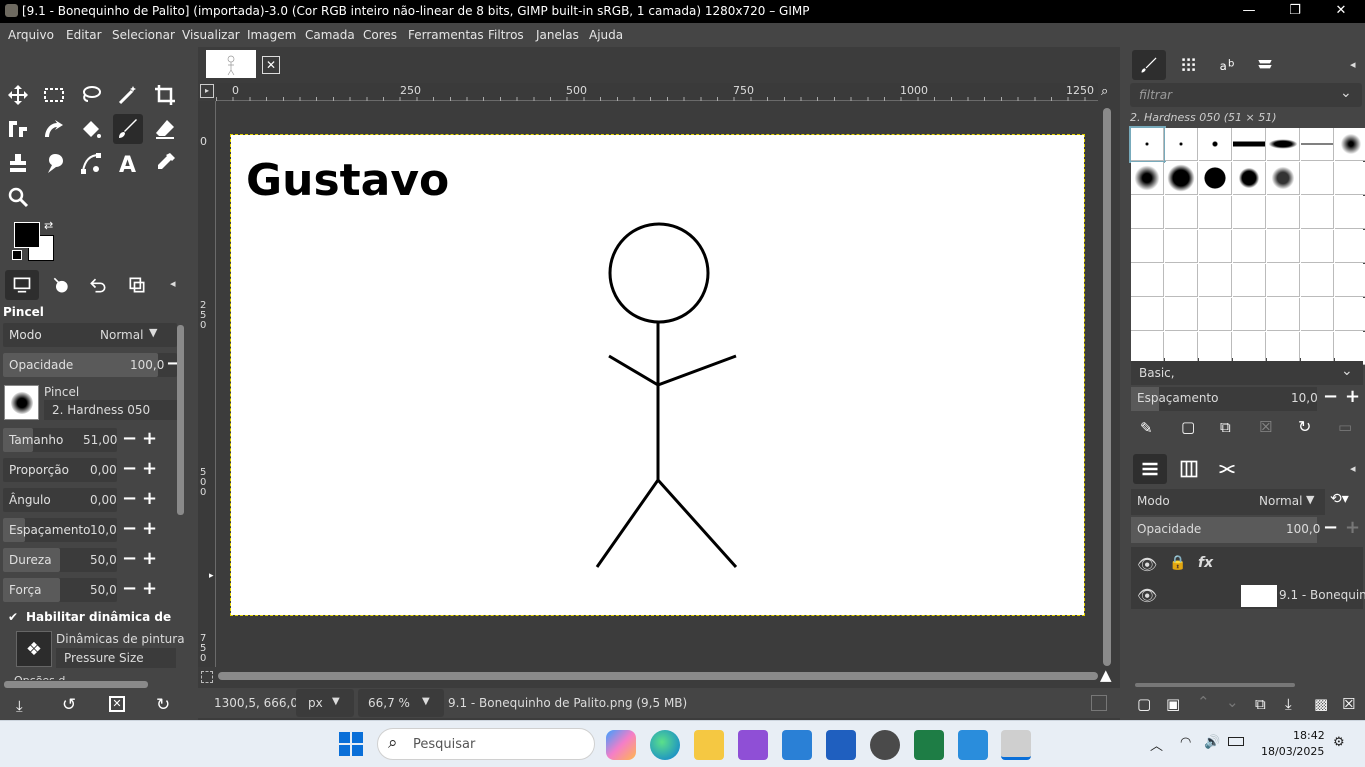 The height and width of the screenshot is (767, 1365). I want to click on force-minus-icon: −, so click(129, 588).